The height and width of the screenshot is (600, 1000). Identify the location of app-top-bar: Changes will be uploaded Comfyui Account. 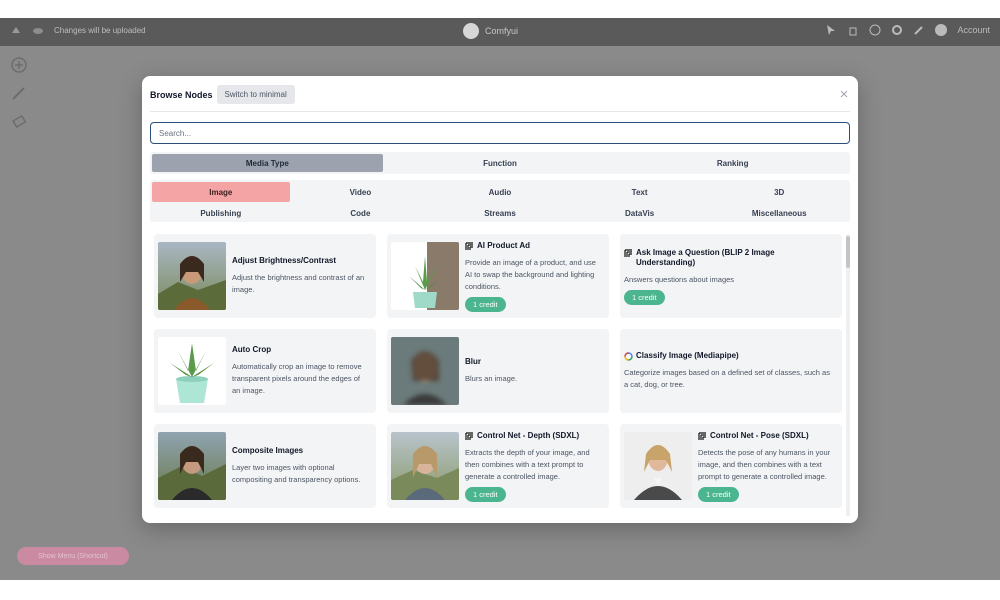
(500, 32).